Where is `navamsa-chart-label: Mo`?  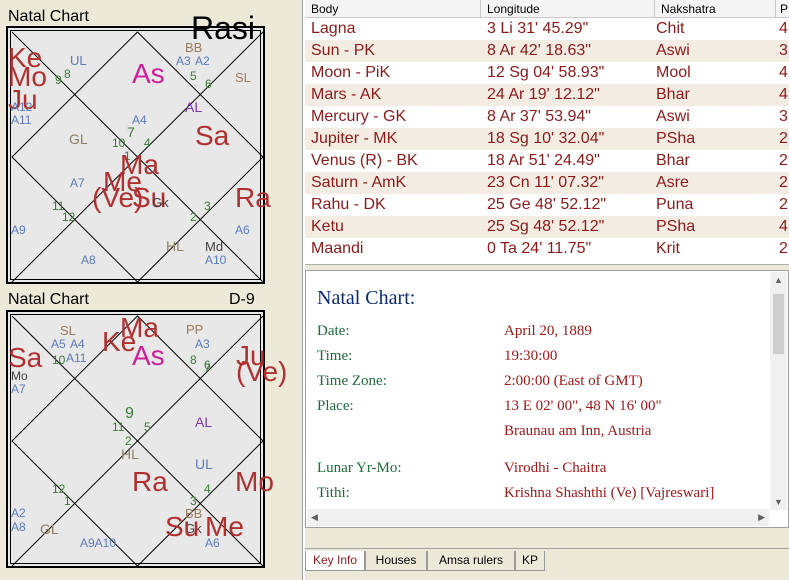 navamsa-chart-label: Mo is located at coordinates (254, 482).